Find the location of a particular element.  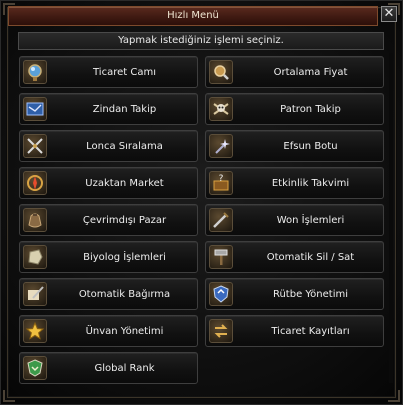

global-rank-button: Global Rank is located at coordinates (108, 368).